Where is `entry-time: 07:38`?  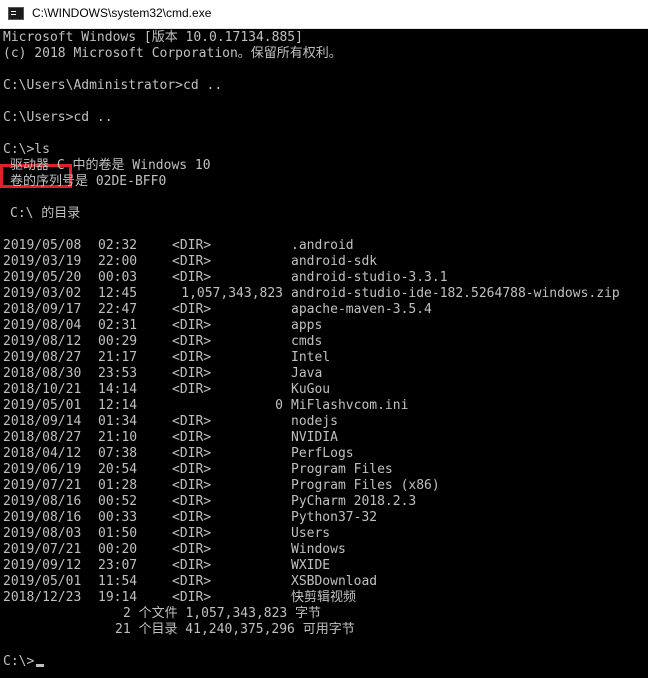
entry-time: 07:38 is located at coordinates (118, 453).